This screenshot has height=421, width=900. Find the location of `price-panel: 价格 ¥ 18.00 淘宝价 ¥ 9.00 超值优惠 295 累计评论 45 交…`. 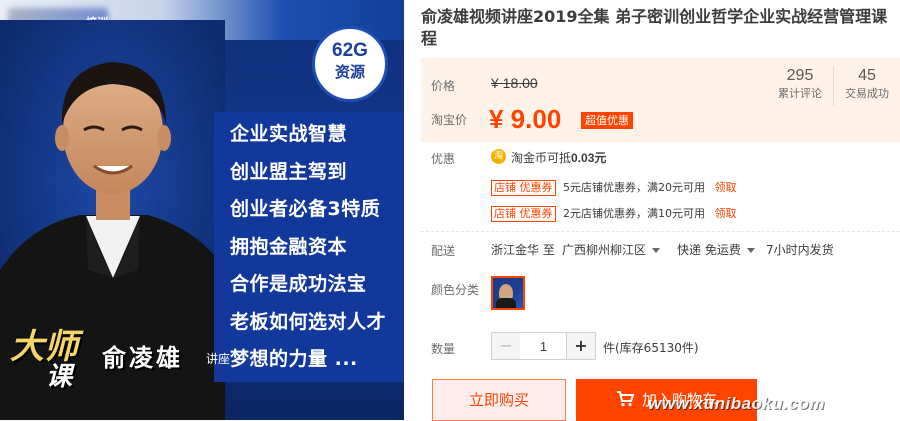

price-panel: 价格 ¥ 18.00 淘宝价 ¥ 9.00 超值优惠 295 累计评论 45 交… is located at coordinates (660, 100).